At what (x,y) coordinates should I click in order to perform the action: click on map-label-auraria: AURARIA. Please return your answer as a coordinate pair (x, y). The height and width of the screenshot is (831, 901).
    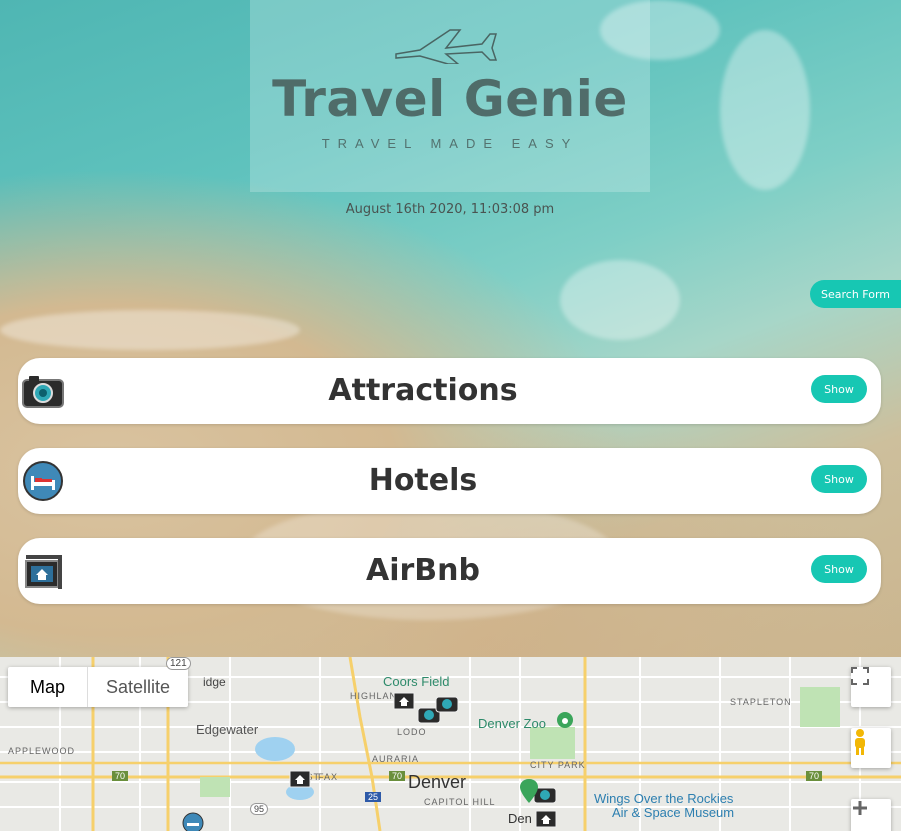
    Looking at the image, I should click on (396, 759).